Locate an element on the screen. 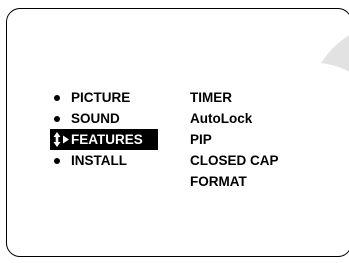 This screenshot has width=349, height=263. submenu-item-label: FORMAT is located at coordinates (218, 181).